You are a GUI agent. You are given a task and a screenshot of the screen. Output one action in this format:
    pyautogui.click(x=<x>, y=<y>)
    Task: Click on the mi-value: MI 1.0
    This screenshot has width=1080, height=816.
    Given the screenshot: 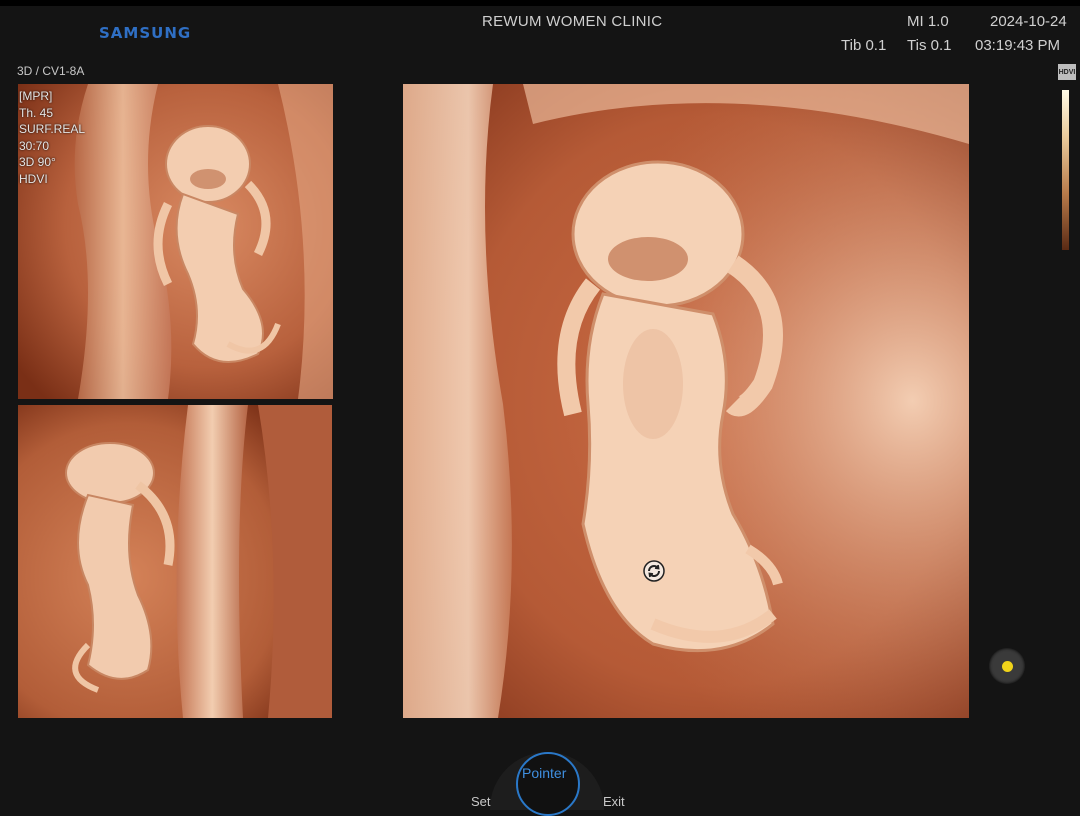 What is the action you would take?
    pyautogui.click(x=928, y=21)
    